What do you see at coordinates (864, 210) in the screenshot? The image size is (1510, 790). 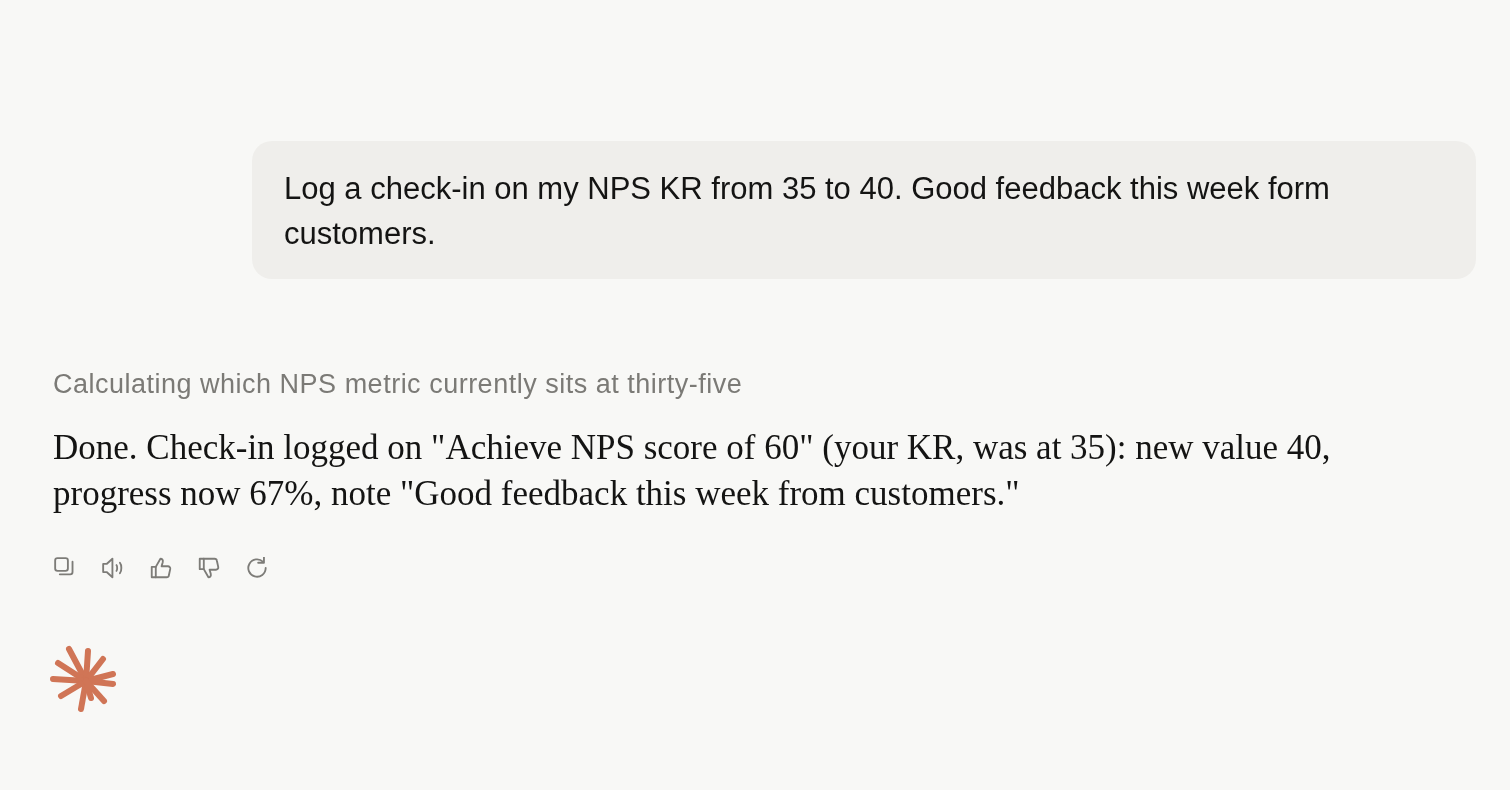 I see `user-message: Log a check-in on my NPS KR from 35 to 40. Good feedback this week form customers.` at bounding box center [864, 210].